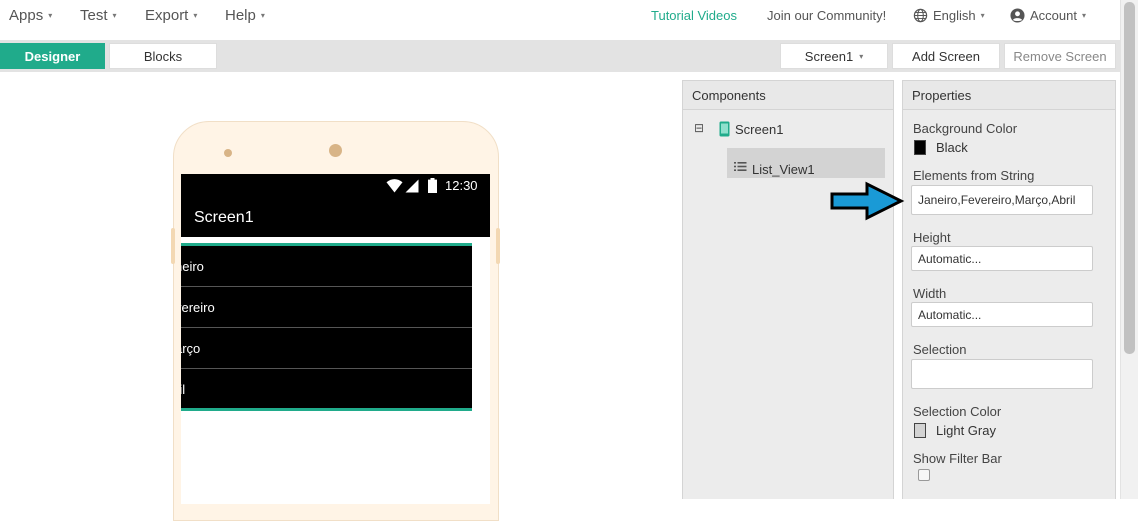 The width and height of the screenshot is (1138, 521). What do you see at coordinates (966, 430) in the screenshot?
I see `selection-color-value: Light Gray` at bounding box center [966, 430].